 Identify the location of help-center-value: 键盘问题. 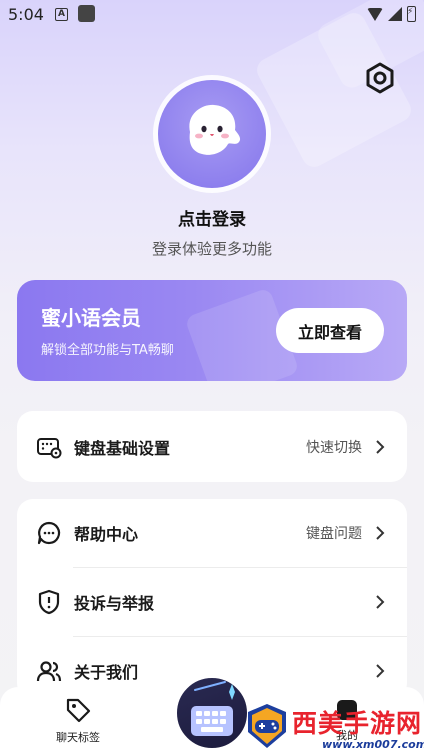
(334, 534).